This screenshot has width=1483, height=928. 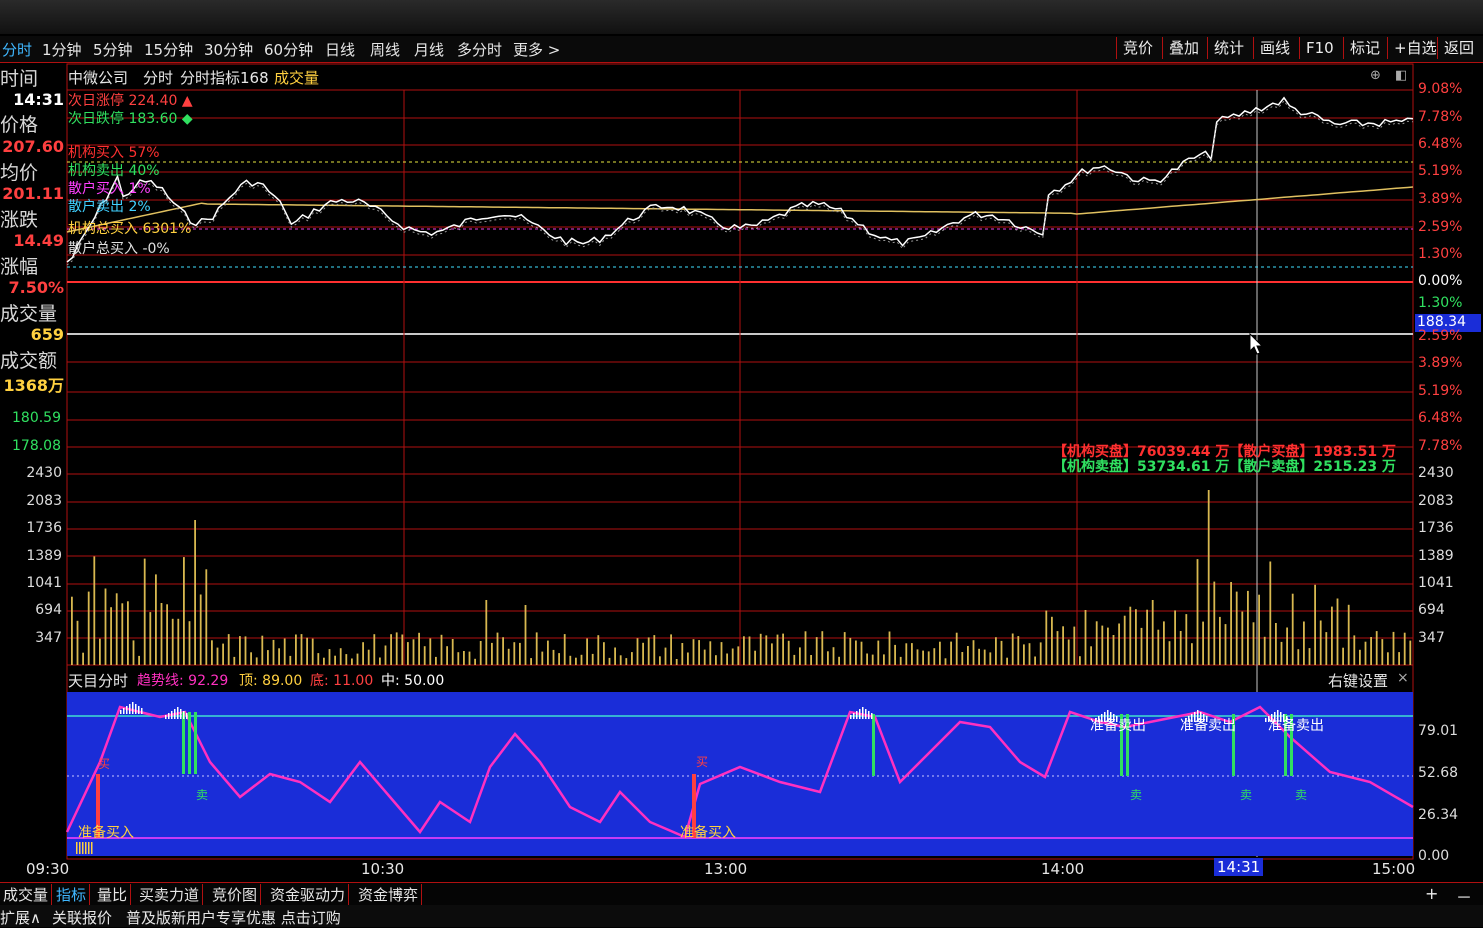 I want to click on time-cursor-label: 14:31, so click(x=1239, y=867).